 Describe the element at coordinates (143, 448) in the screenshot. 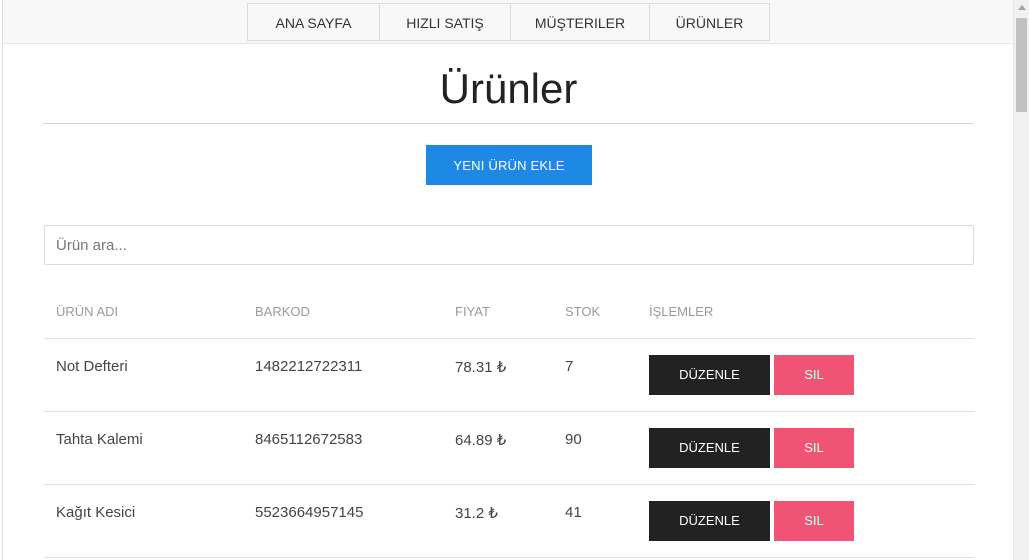

I see `cell-product-name: Tahta Kalemi` at that location.